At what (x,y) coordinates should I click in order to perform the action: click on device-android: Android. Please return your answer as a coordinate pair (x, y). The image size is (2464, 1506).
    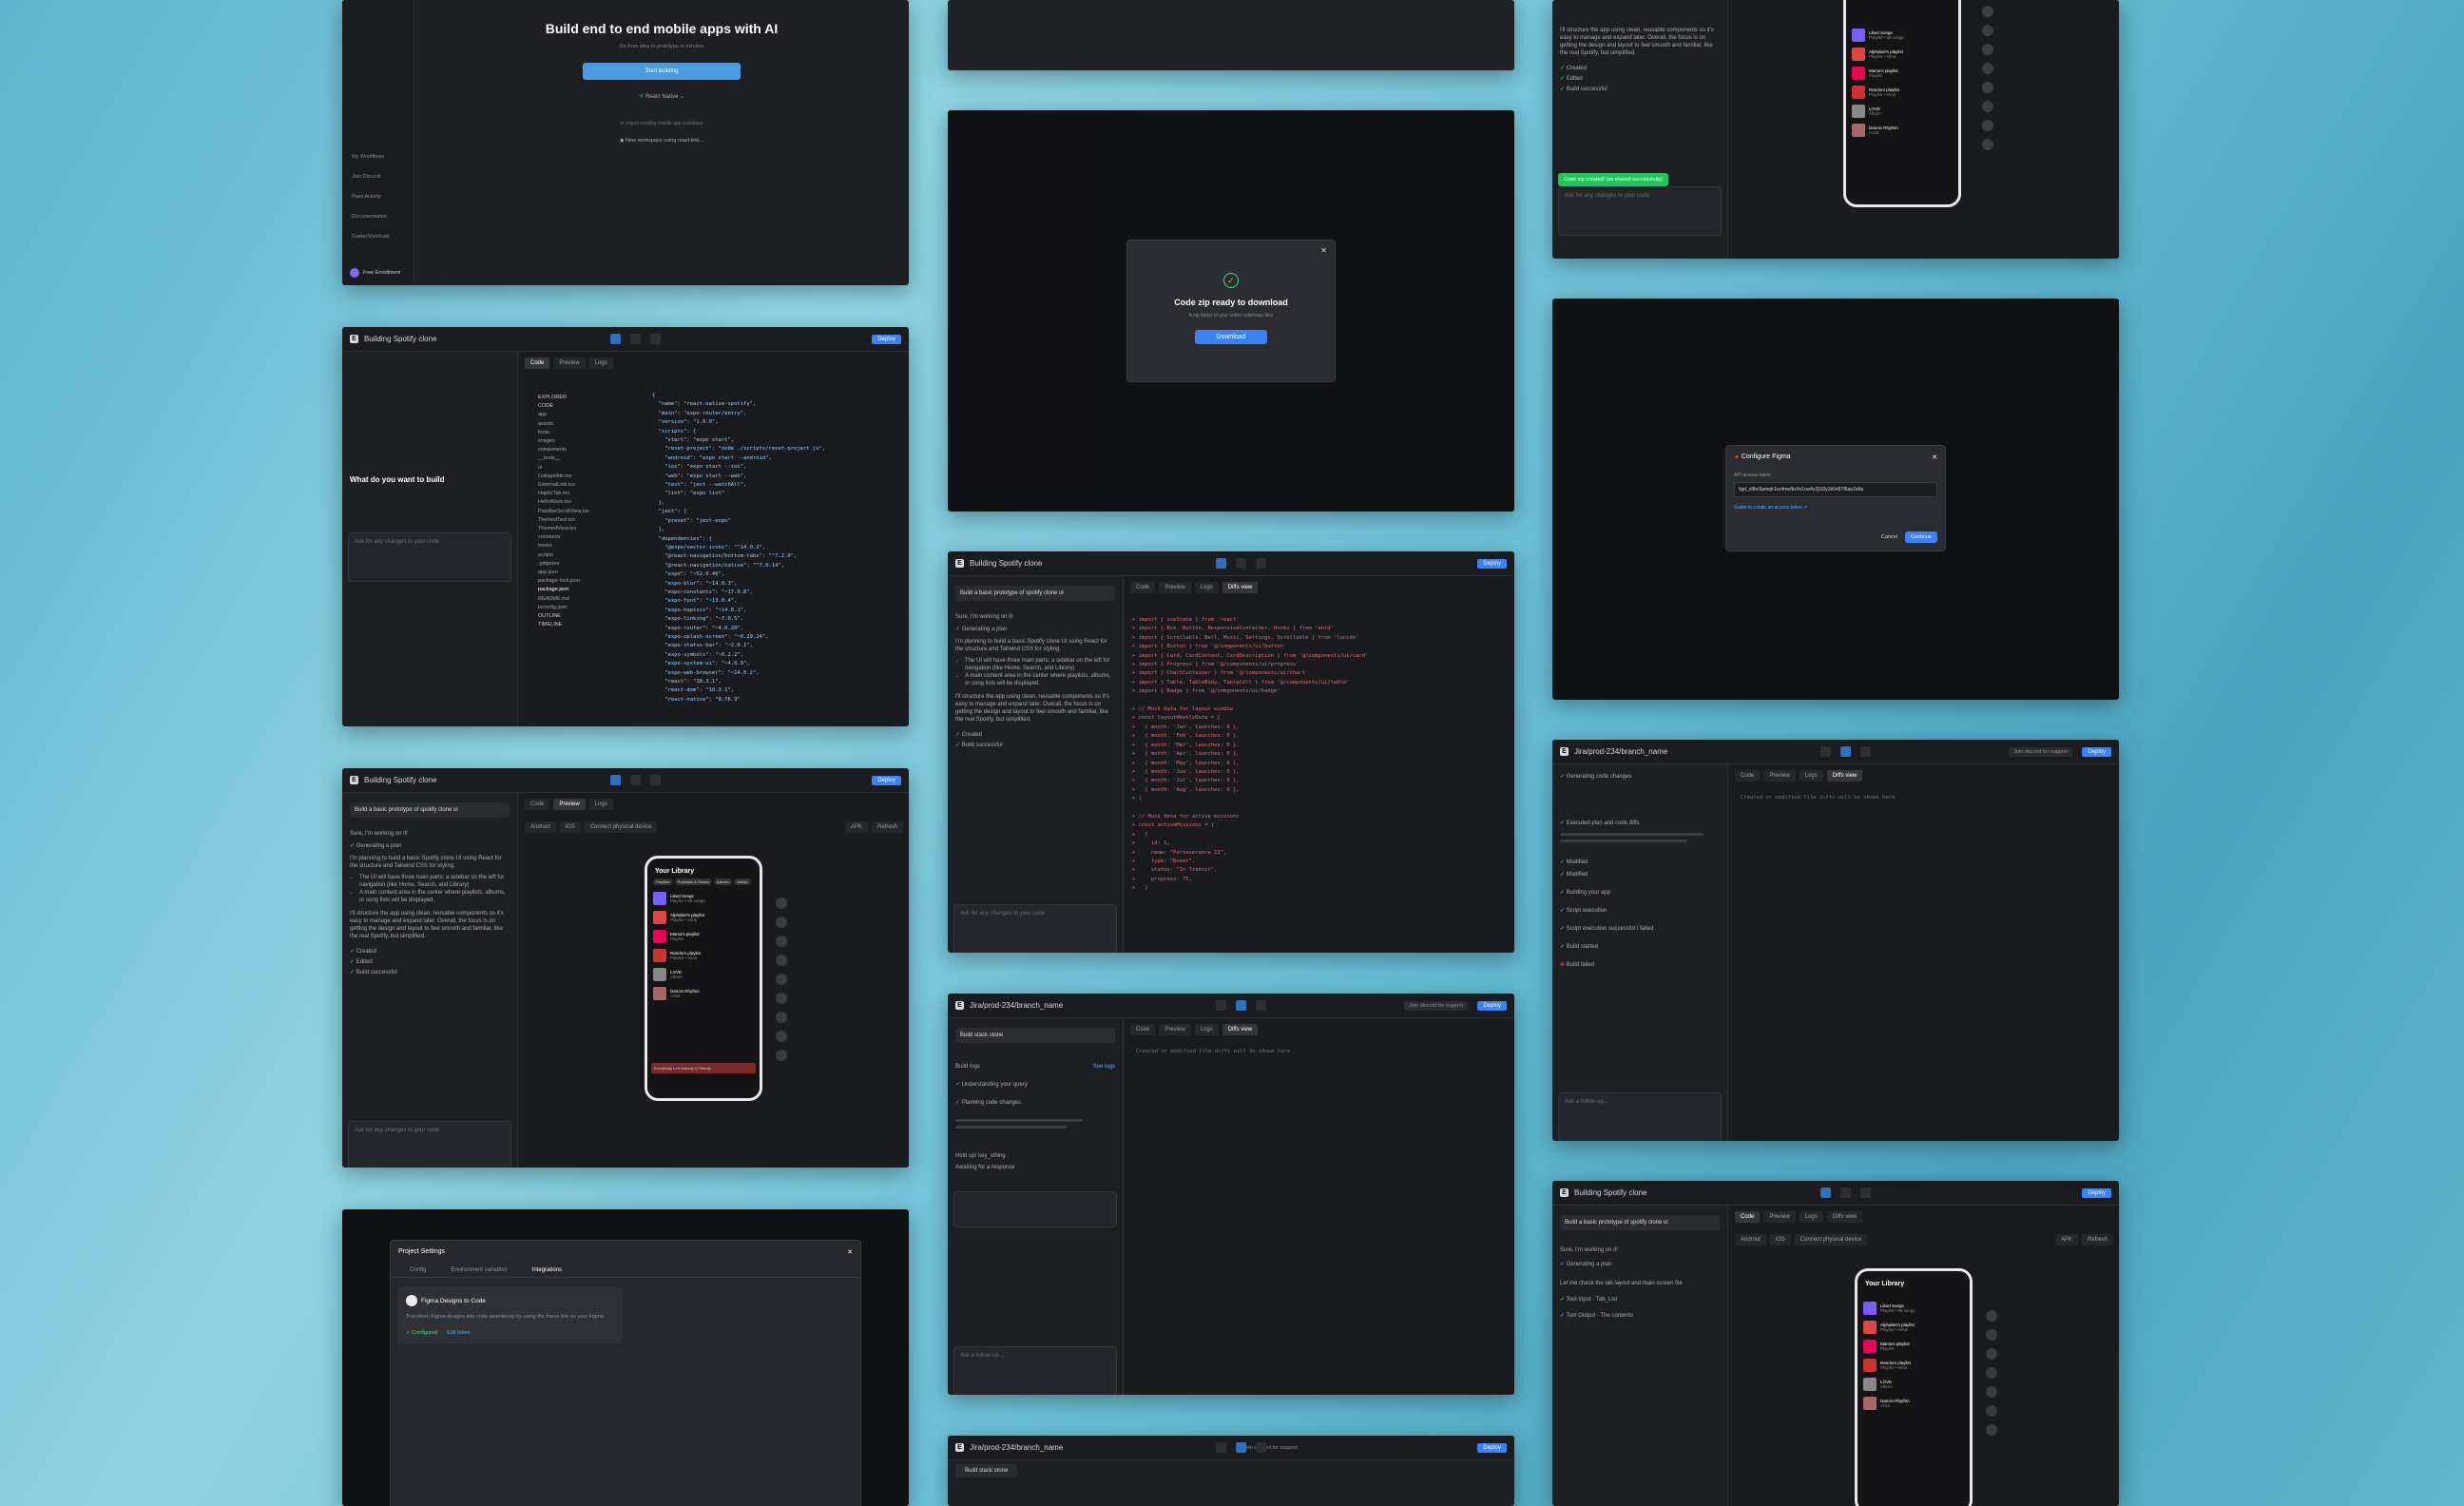
    Looking at the image, I should click on (540, 827).